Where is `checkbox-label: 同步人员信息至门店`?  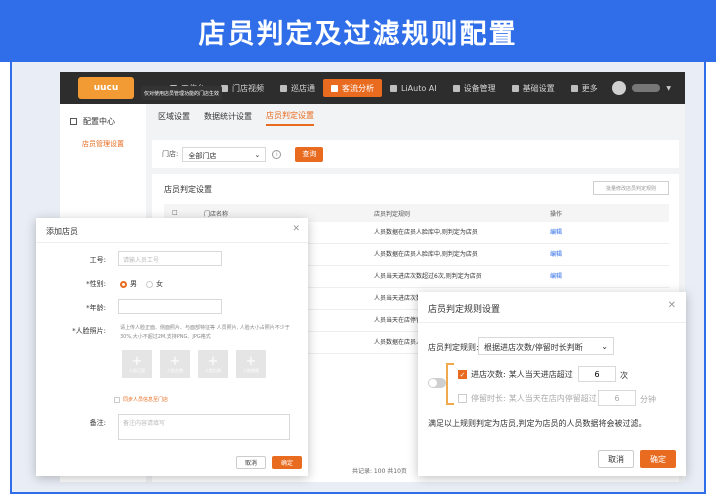 checkbox-label: 同步人员信息至门店 is located at coordinates (145, 399).